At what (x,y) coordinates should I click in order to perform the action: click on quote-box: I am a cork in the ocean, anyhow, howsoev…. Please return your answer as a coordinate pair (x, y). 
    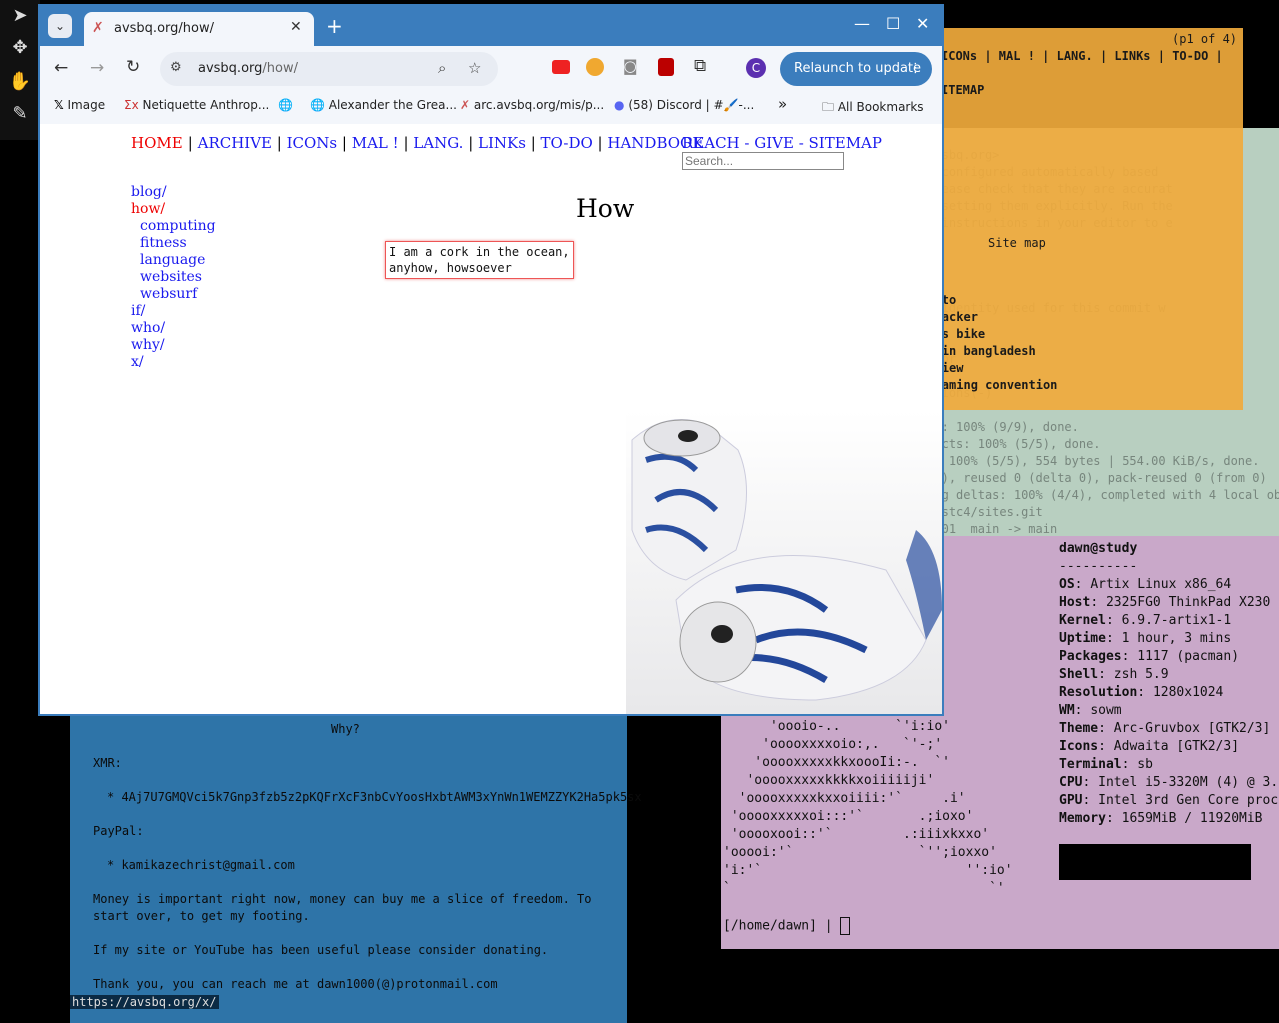
    Looking at the image, I should click on (479, 260).